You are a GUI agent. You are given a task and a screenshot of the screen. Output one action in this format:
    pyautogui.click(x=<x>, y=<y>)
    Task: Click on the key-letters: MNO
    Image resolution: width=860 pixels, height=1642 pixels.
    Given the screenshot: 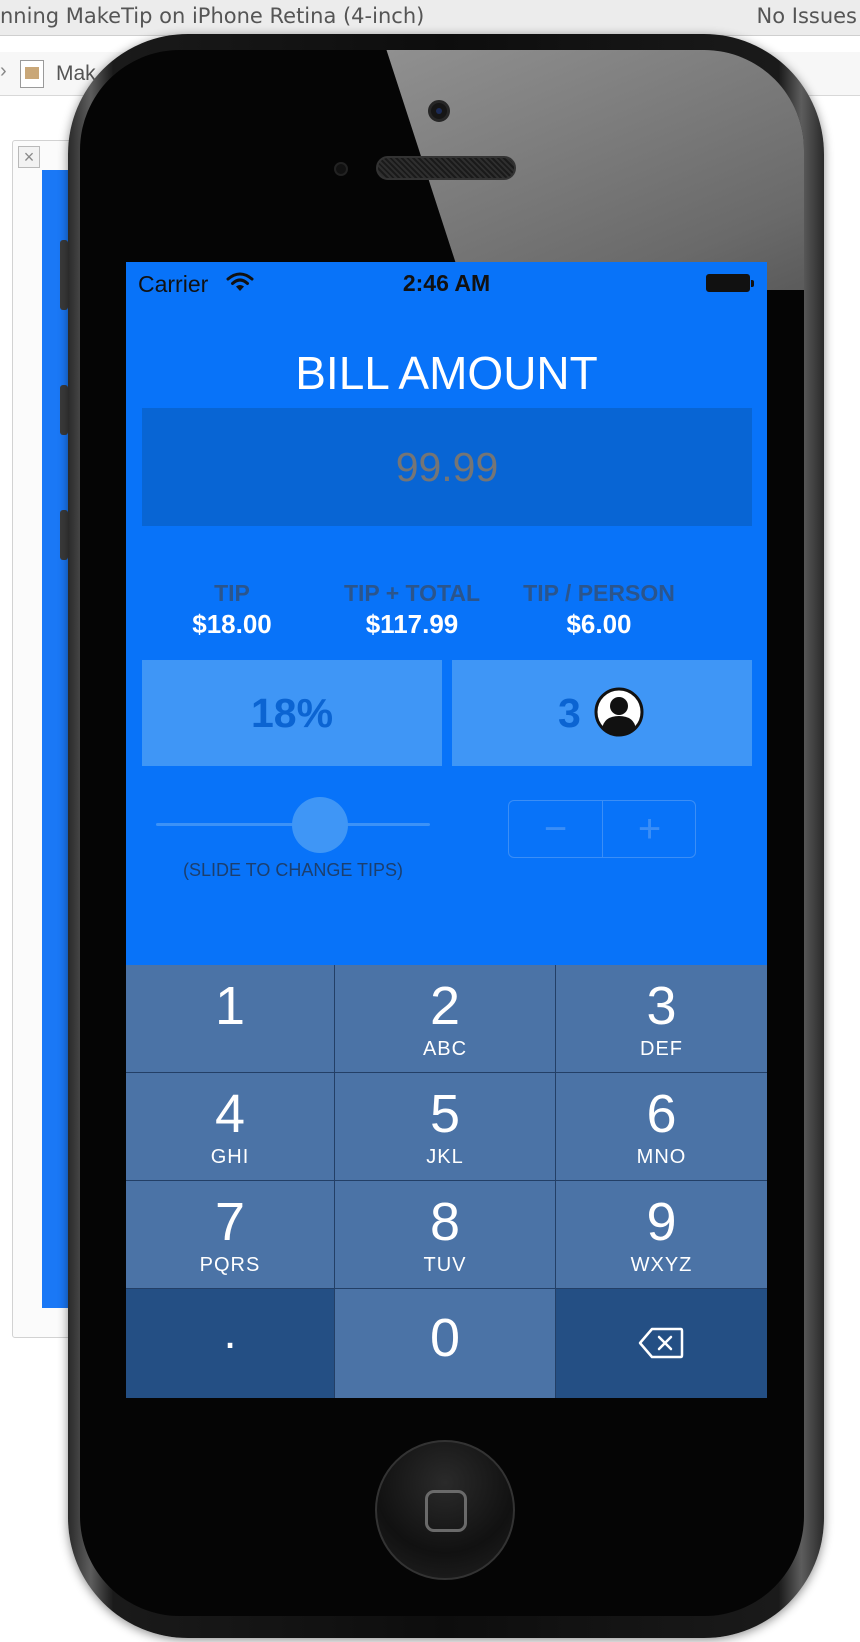 What is the action you would take?
    pyautogui.click(x=661, y=1157)
    